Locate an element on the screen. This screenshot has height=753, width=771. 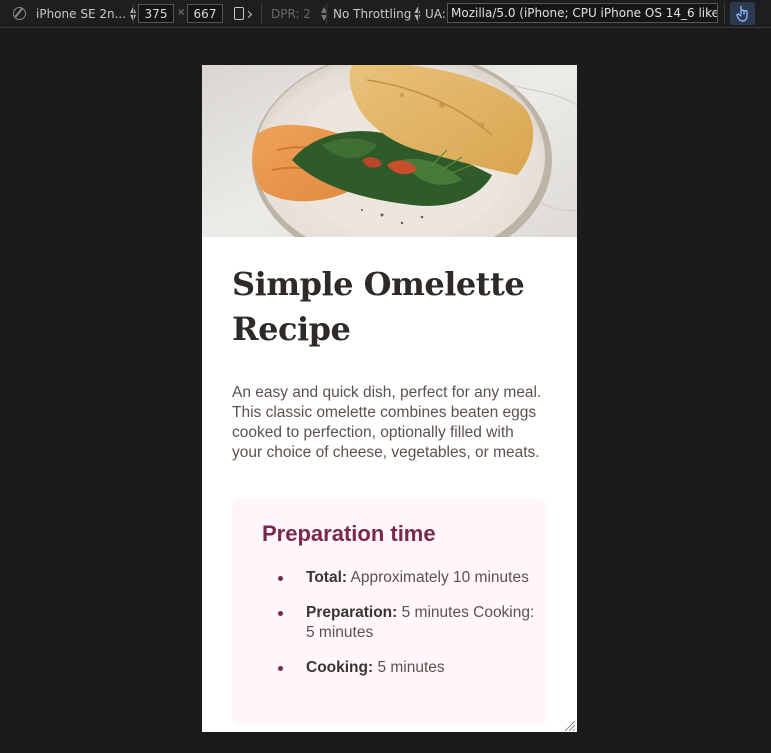
omelette-image is located at coordinates (389, 151).